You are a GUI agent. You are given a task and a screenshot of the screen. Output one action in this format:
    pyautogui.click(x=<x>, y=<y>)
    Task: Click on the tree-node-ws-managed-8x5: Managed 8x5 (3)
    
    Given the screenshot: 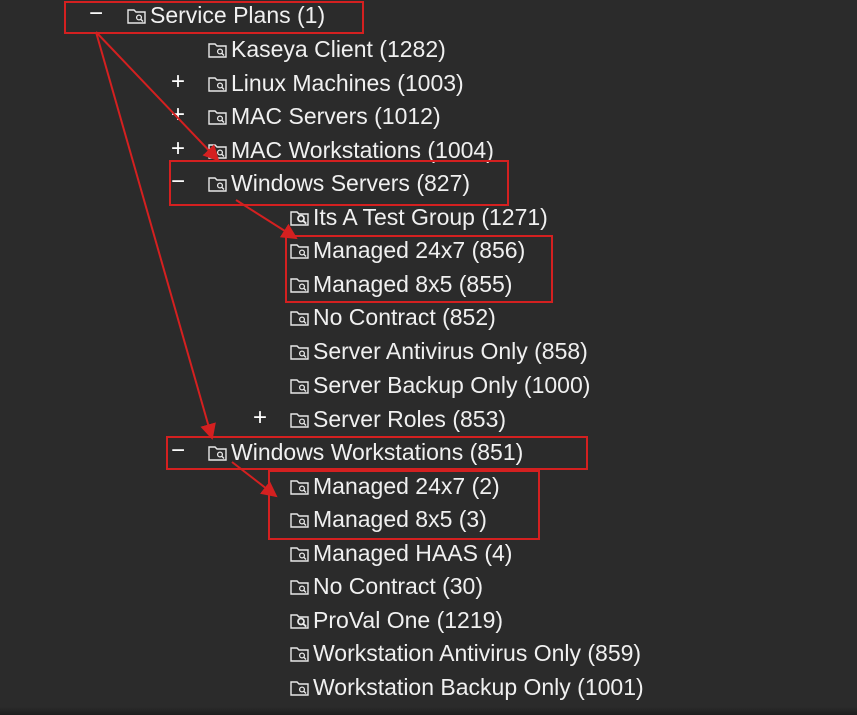 What is the action you would take?
    pyautogui.click(x=388, y=519)
    